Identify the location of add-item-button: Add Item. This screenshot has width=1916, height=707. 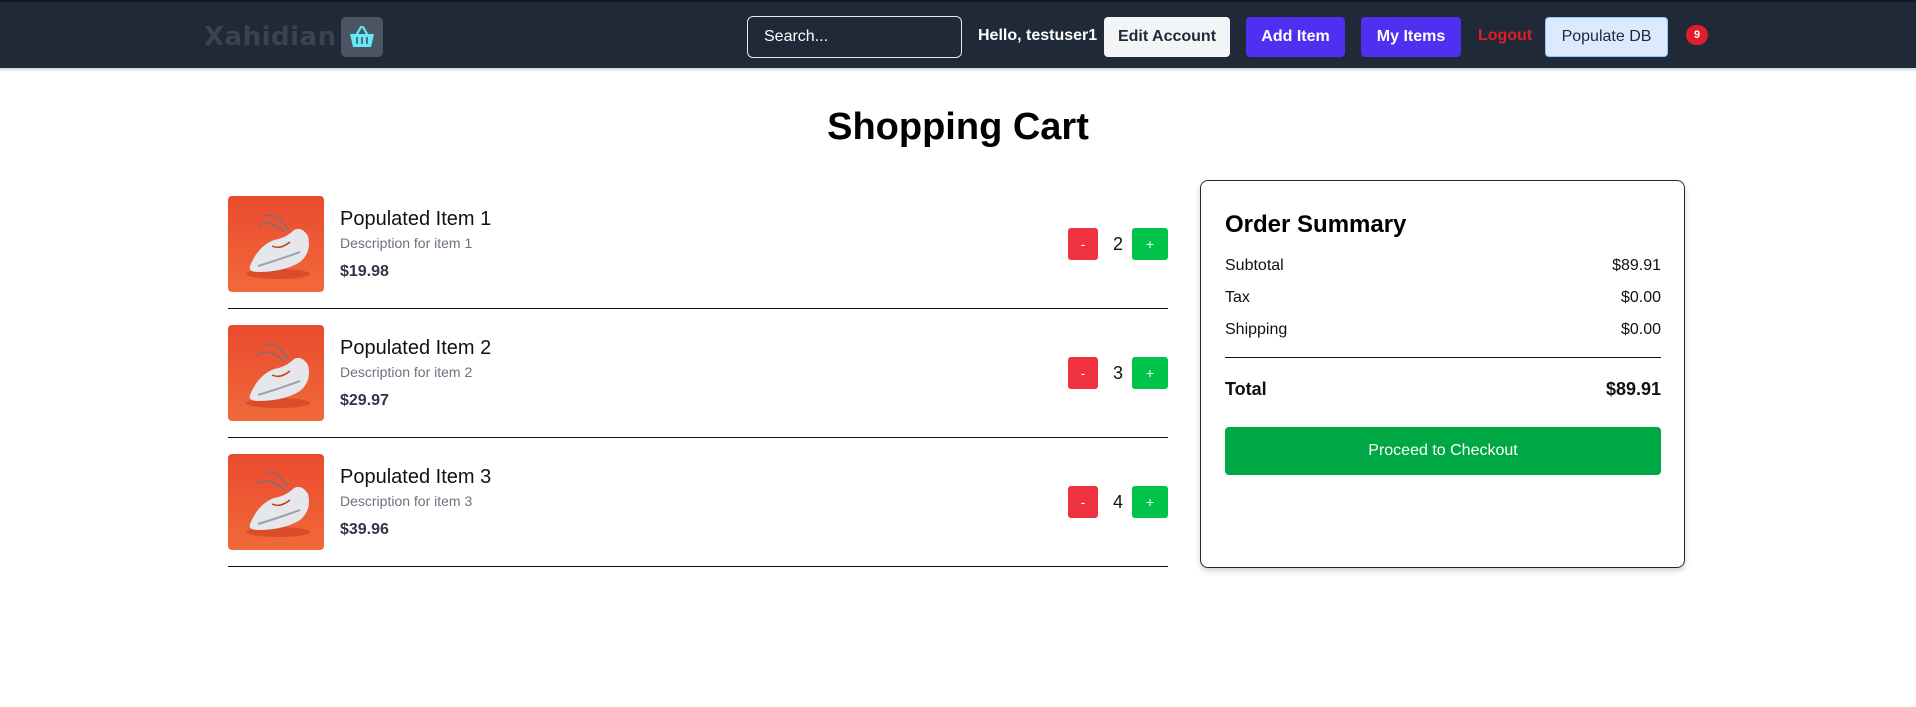
(1295, 37).